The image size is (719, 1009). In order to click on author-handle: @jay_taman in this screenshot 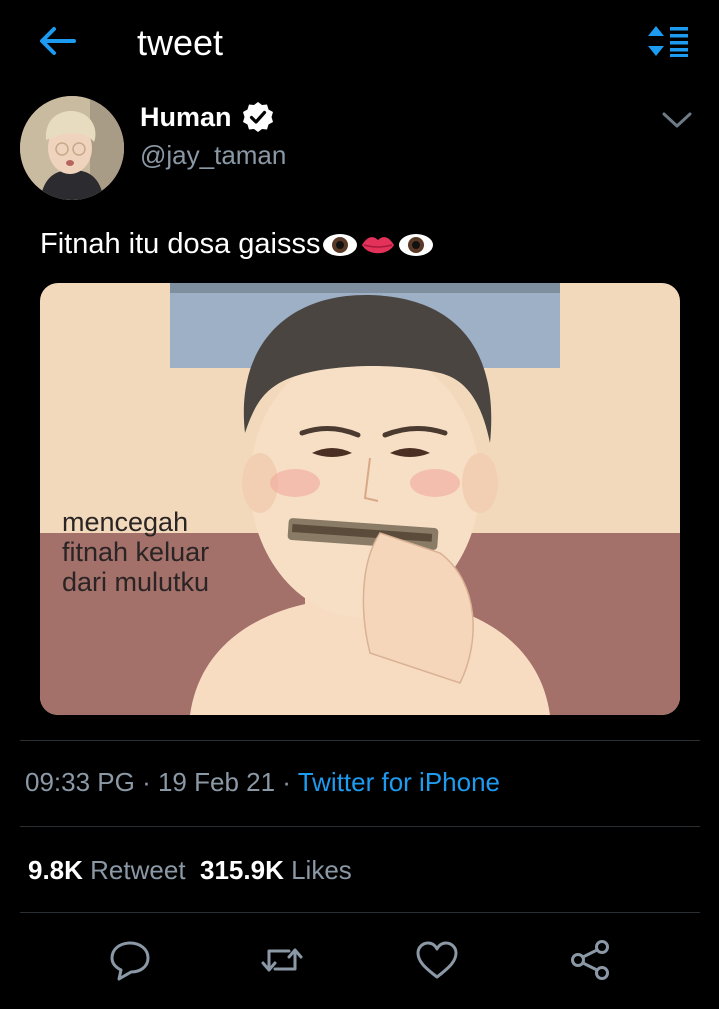, I will do `click(213, 155)`.